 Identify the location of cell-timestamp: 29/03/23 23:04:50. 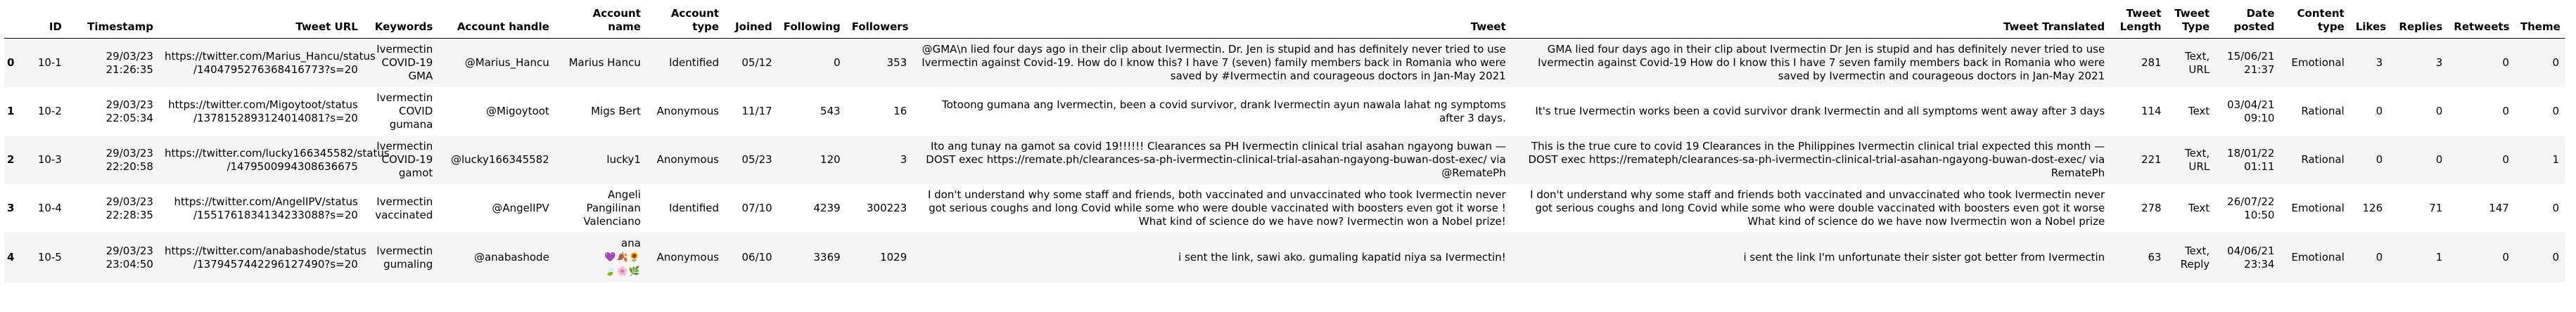
(113, 257).